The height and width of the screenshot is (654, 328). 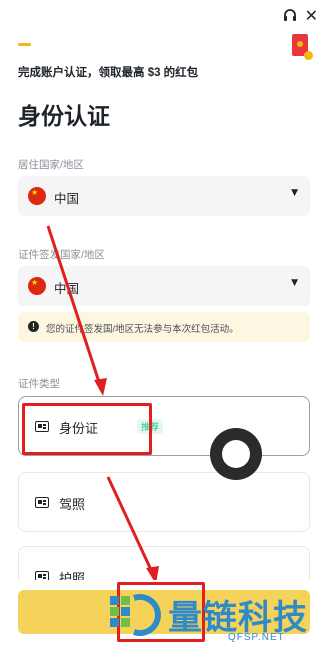 I want to click on screen-record-button, so click(x=236, y=454).